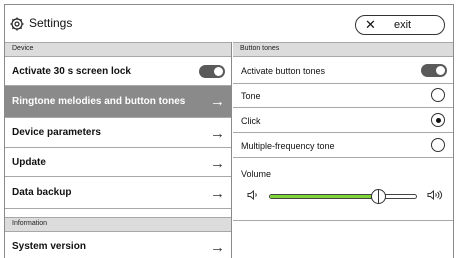 The width and height of the screenshot is (457, 258). Describe the element at coordinates (49, 246) in the screenshot. I see `menu-item-label: System version` at that location.